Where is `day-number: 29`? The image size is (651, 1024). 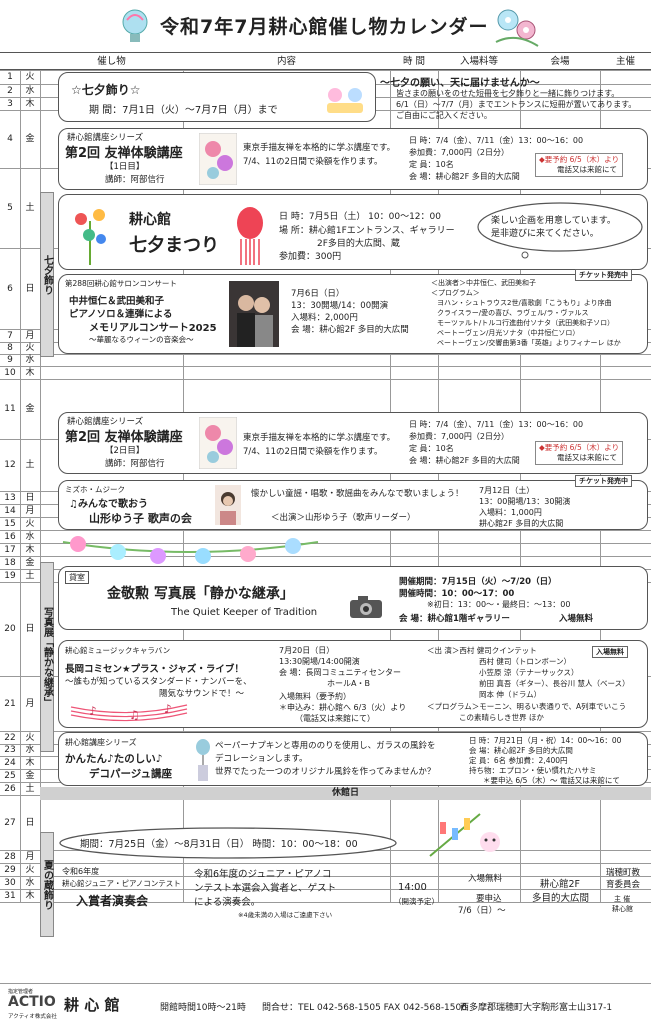
day-number: 29 is located at coordinates (10, 870).